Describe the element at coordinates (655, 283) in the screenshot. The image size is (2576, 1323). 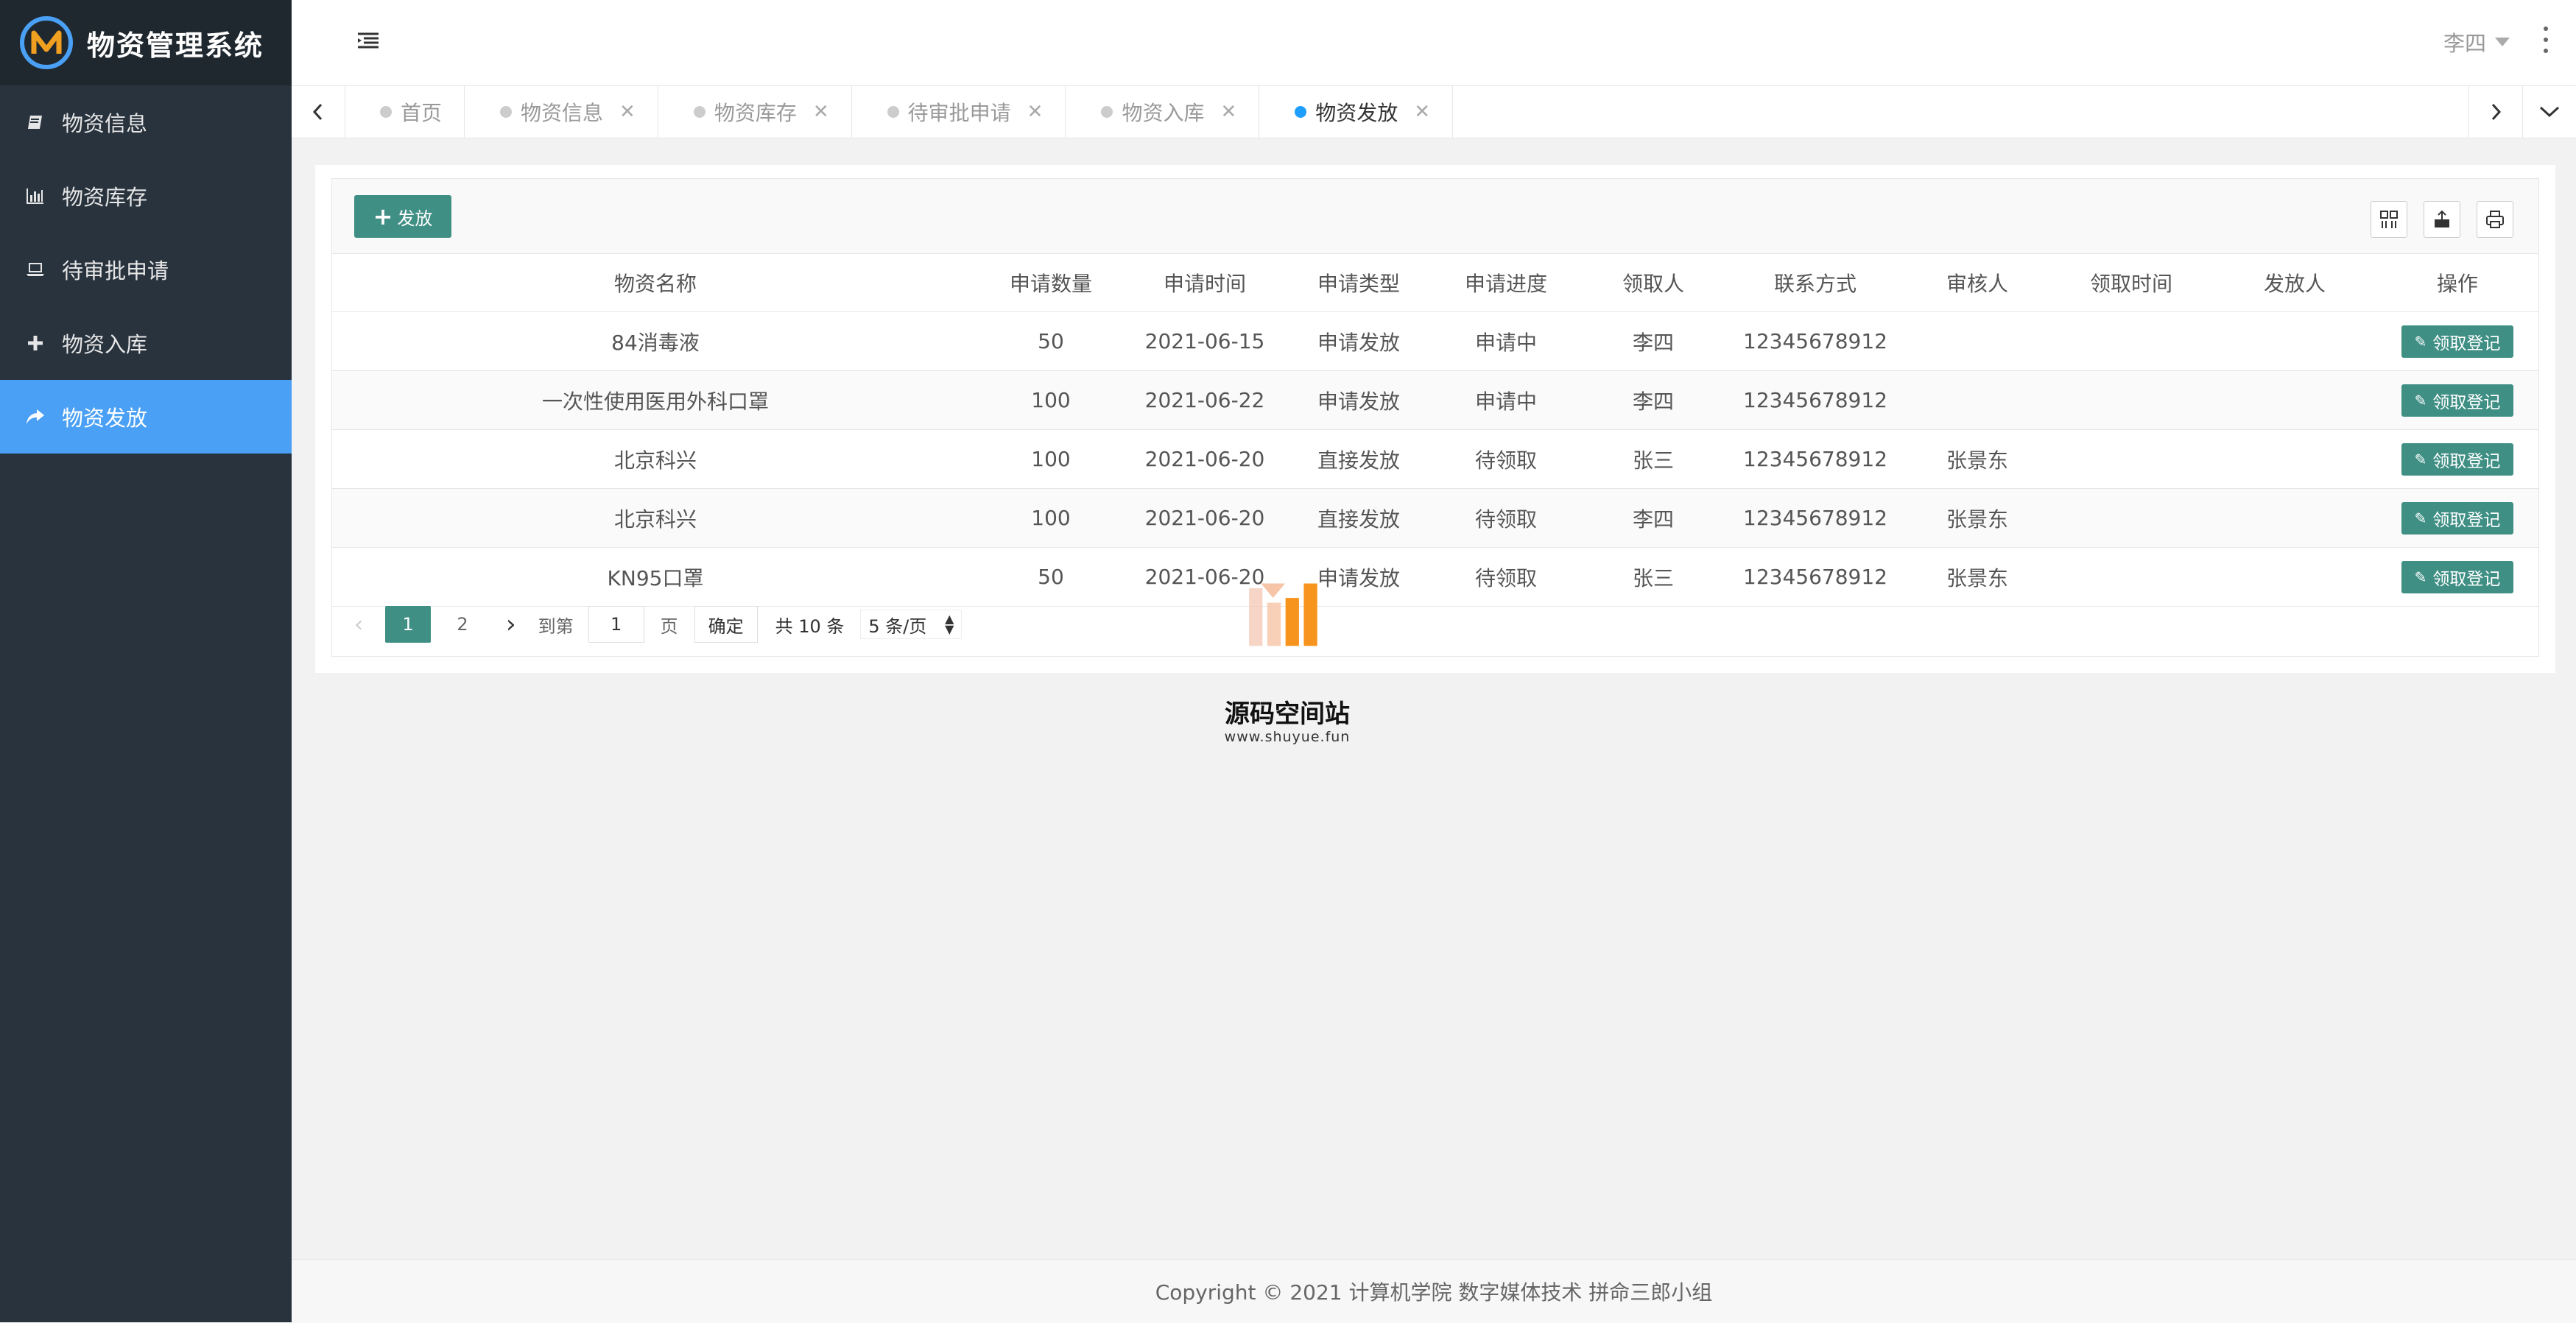
I see `col-header: 物资名称` at that location.